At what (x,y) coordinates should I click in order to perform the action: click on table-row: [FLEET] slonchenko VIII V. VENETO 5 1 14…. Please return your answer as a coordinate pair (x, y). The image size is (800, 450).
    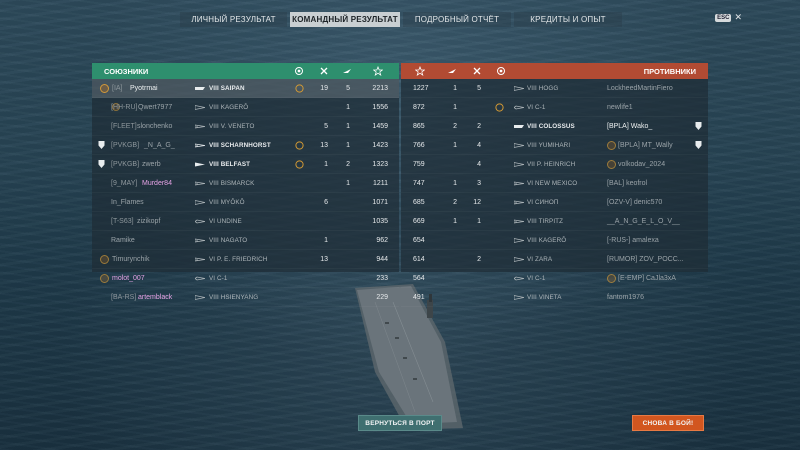
    Looking at the image, I should click on (245, 126).